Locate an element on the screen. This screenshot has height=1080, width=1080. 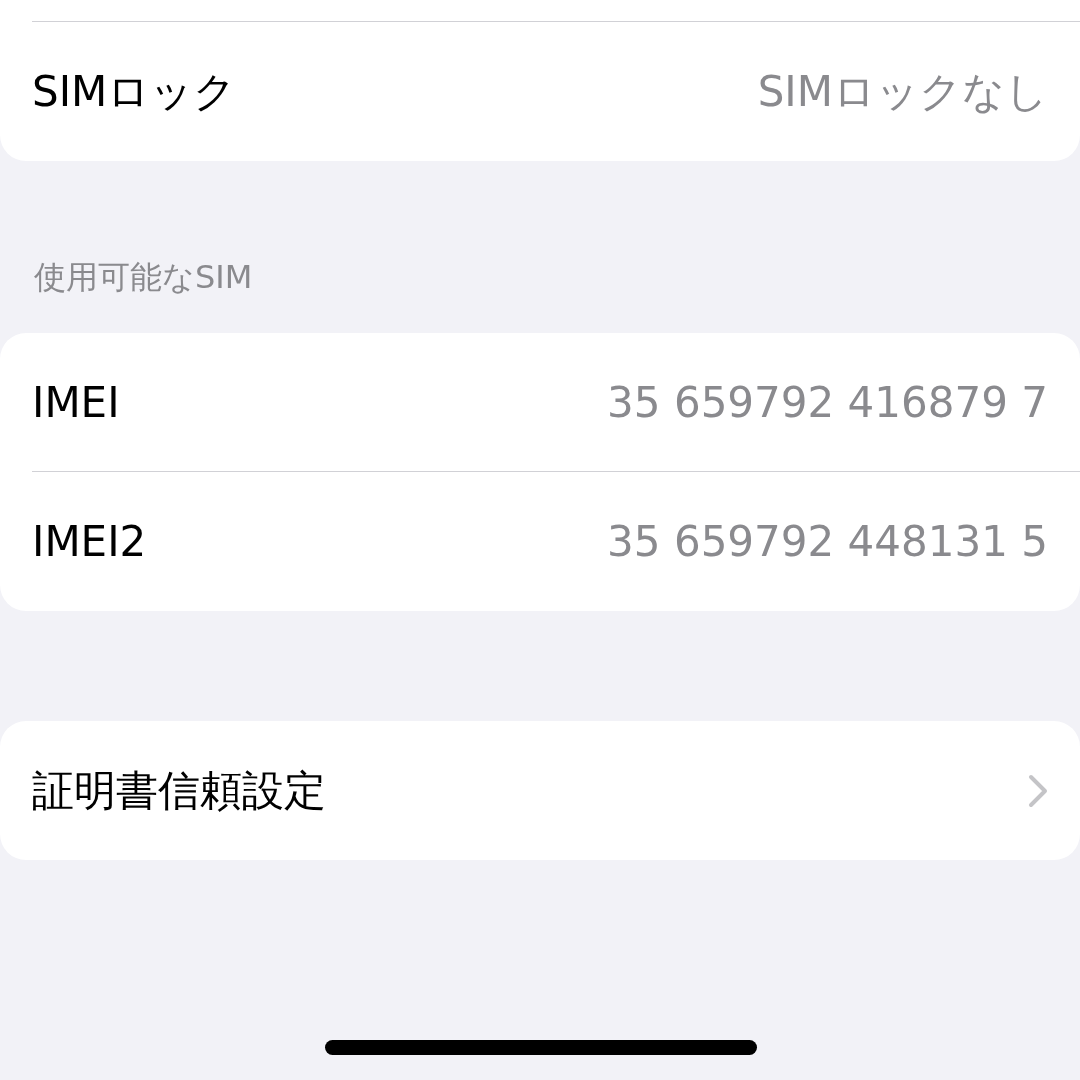
row-value: 35 659792 416879 7 is located at coordinates (827, 402).